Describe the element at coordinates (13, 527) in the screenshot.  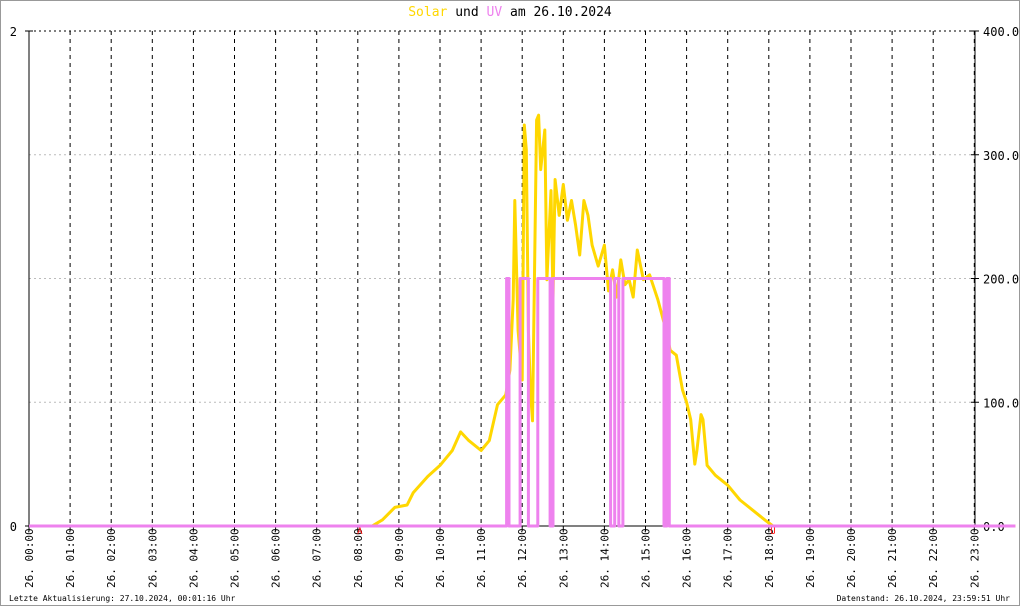
I see `left-tick-label: 0` at that location.